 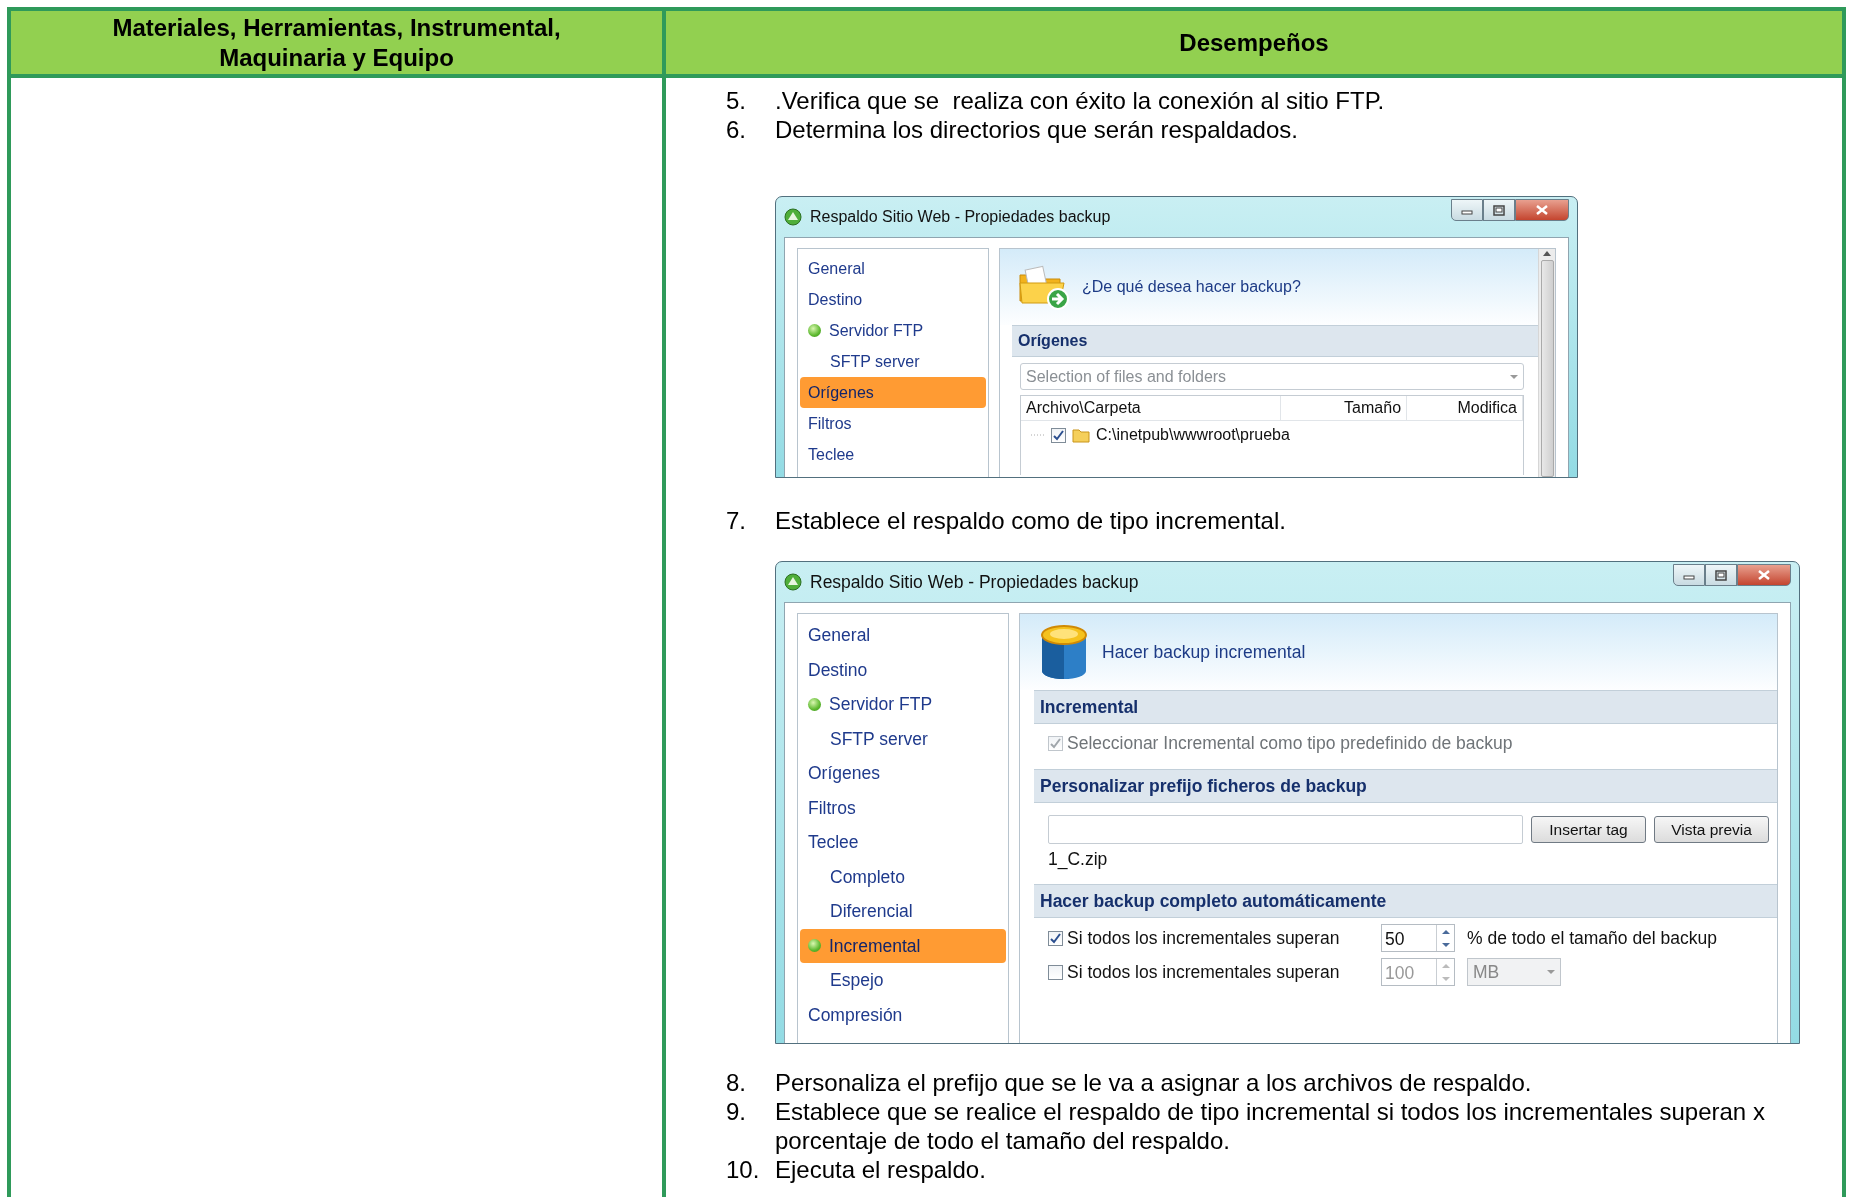 What do you see at coordinates (1270, 1126) in the screenshot?
I see `step-text: Establece que se realice el respaldo de tipo incremental si todos los incrementales superan x porcentaje de todo el tamaño del respaldo.` at bounding box center [1270, 1126].